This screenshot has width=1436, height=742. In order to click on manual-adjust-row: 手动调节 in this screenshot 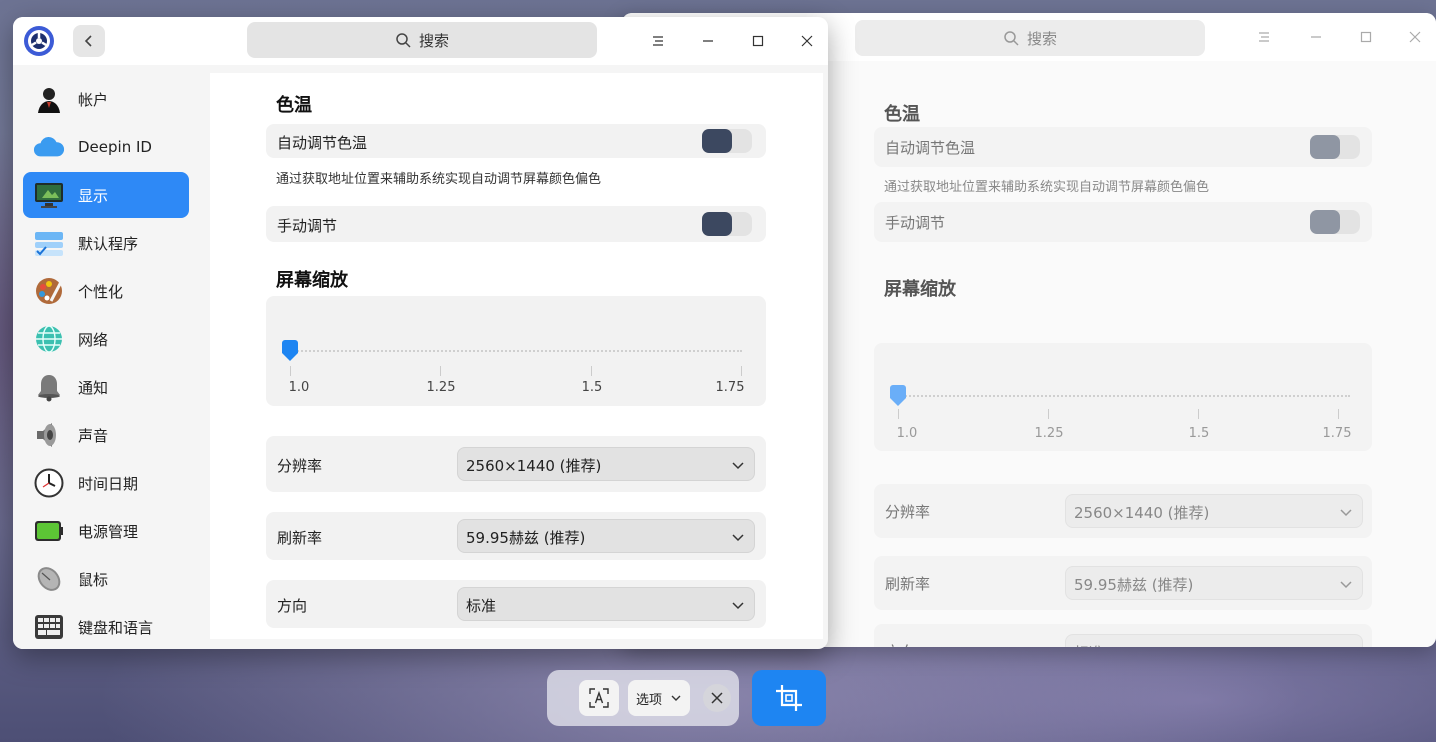, I will do `click(516, 224)`.